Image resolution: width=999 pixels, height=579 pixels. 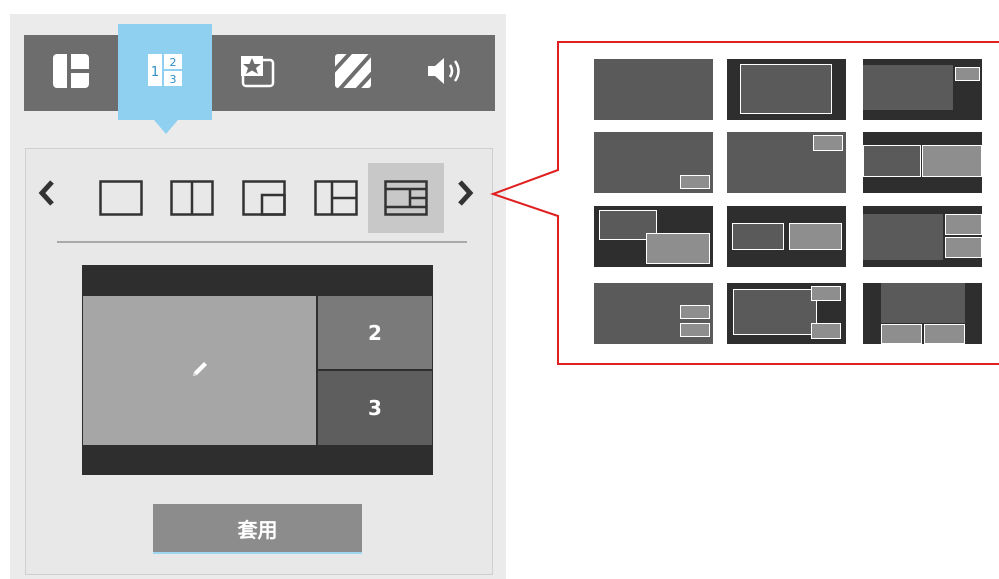 I want to click on layout-tile-pip-bottom-right, so click(x=653, y=162).